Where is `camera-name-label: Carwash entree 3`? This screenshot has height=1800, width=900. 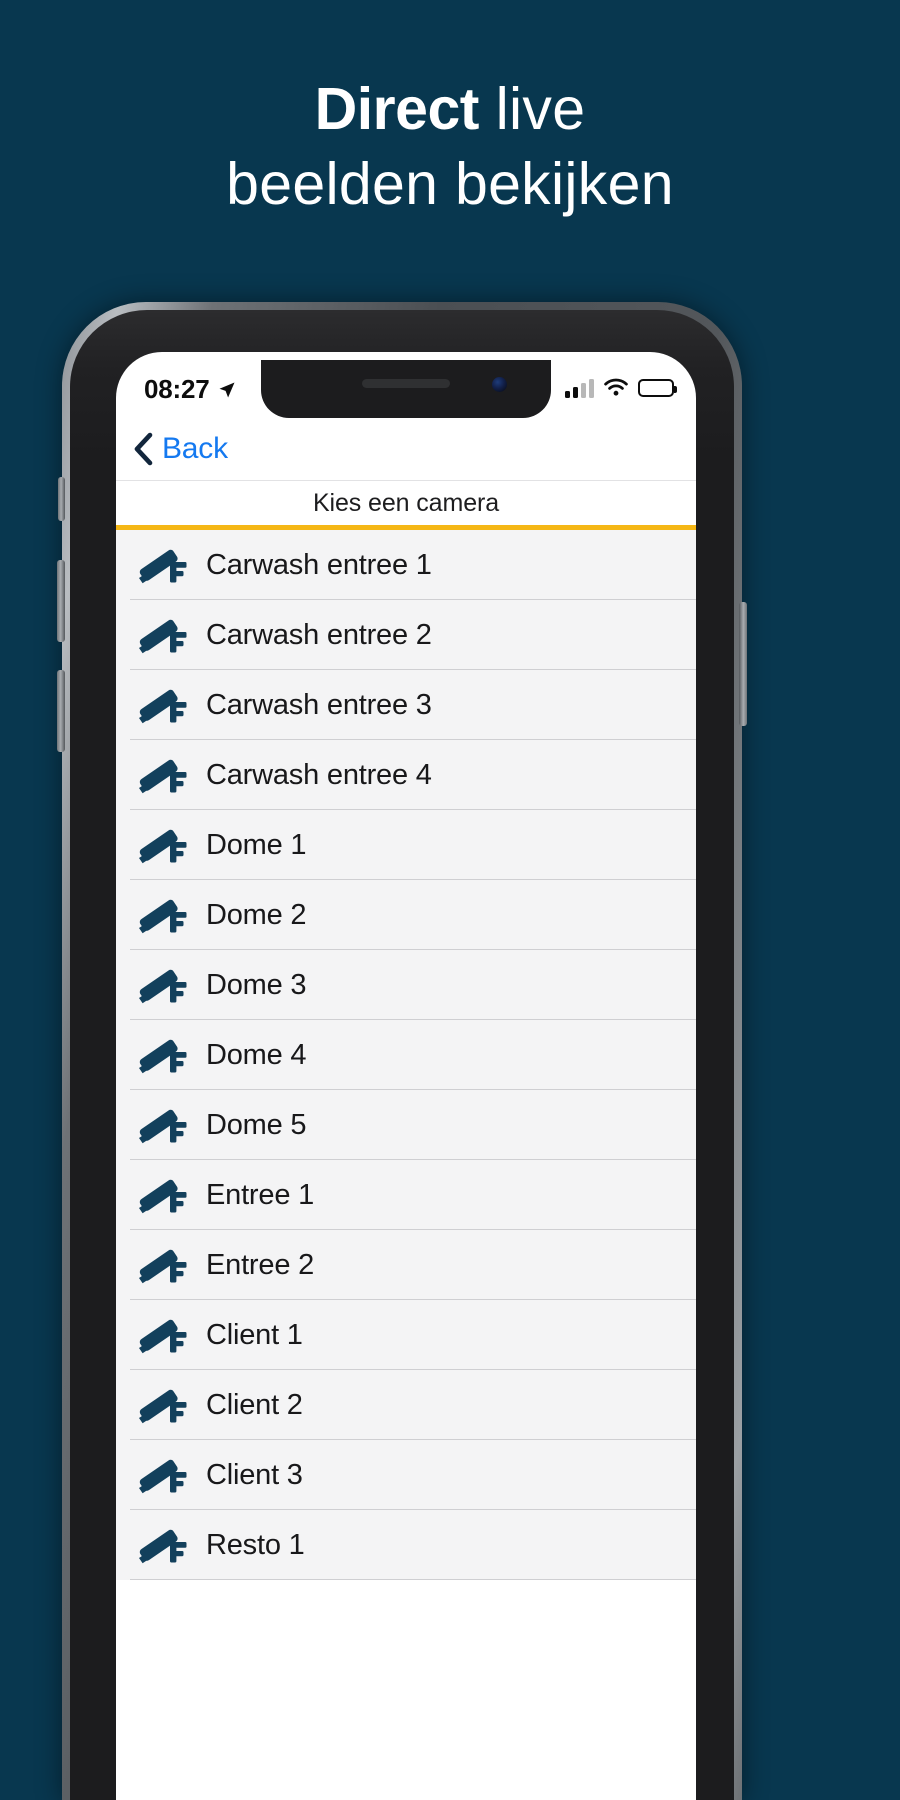
camera-name-label: Carwash entree 3 is located at coordinates (319, 704).